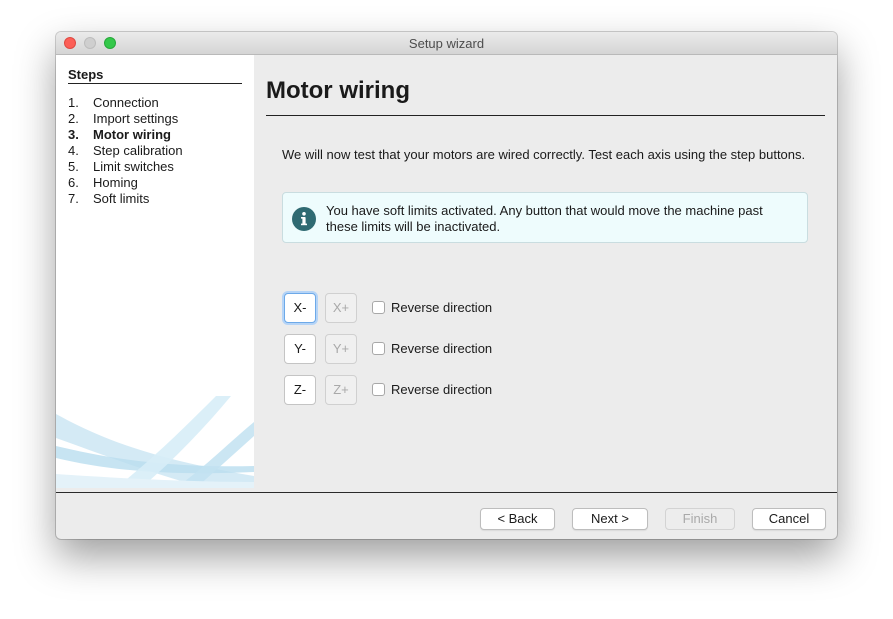  Describe the element at coordinates (441, 390) in the screenshot. I see `z-reverse-label: Reverse direction` at that location.